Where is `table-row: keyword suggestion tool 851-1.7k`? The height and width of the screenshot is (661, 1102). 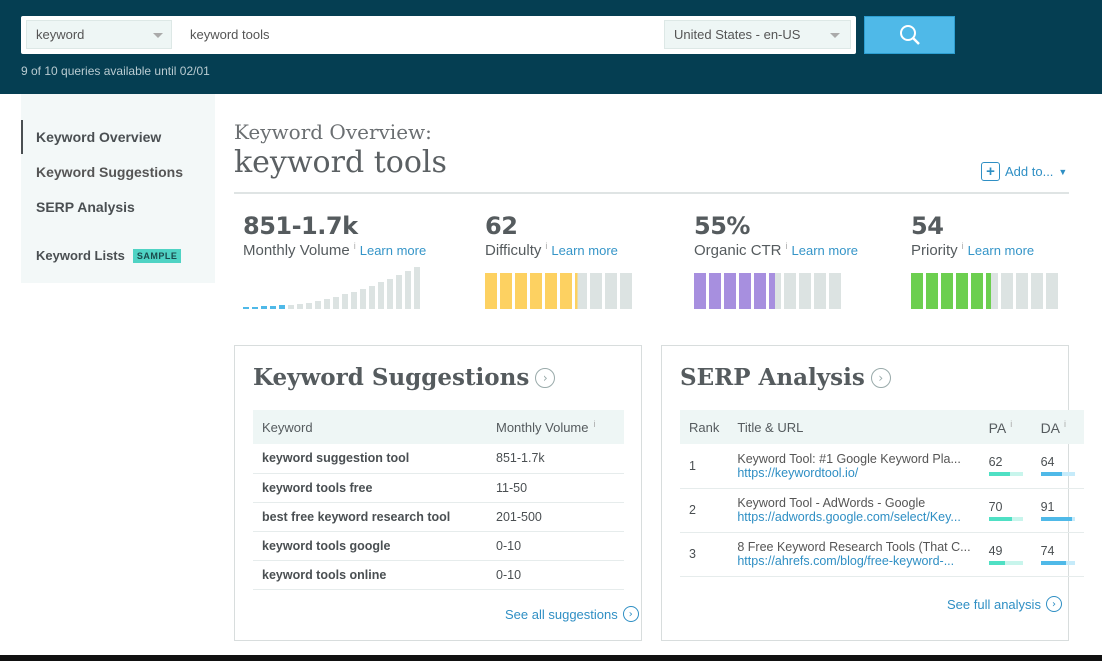
table-row: keyword suggestion tool 851-1.7k is located at coordinates (438, 459).